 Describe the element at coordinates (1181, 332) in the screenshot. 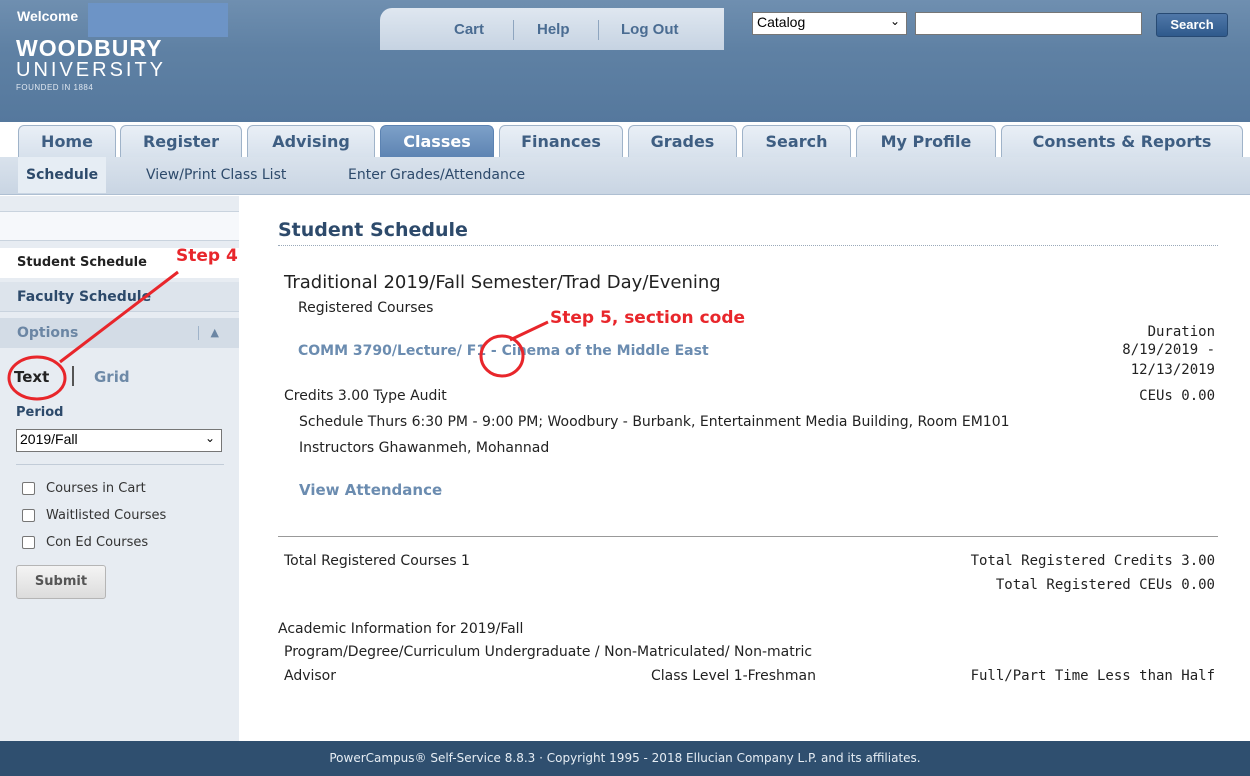

I see `duration-label: Duration` at that location.